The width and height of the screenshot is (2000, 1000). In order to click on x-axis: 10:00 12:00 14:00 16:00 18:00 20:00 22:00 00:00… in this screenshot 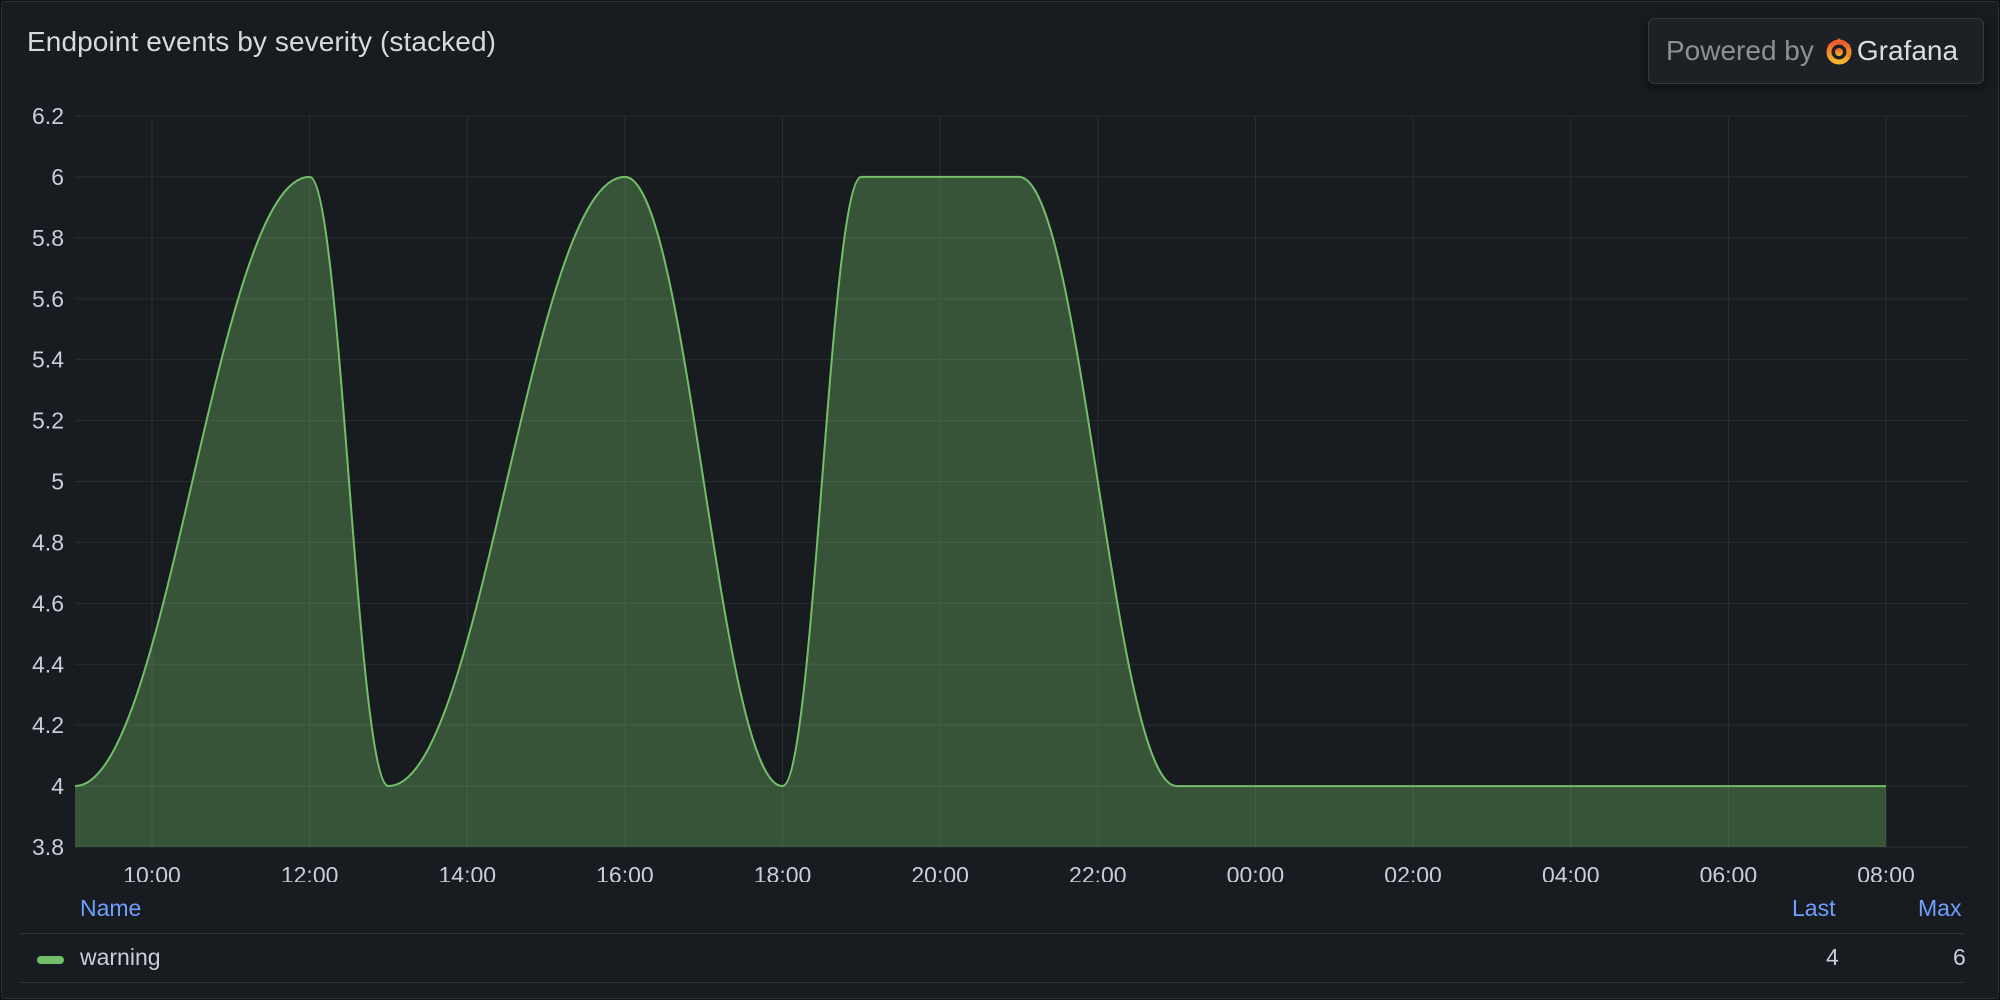, I will do `click(1019, 872)`.